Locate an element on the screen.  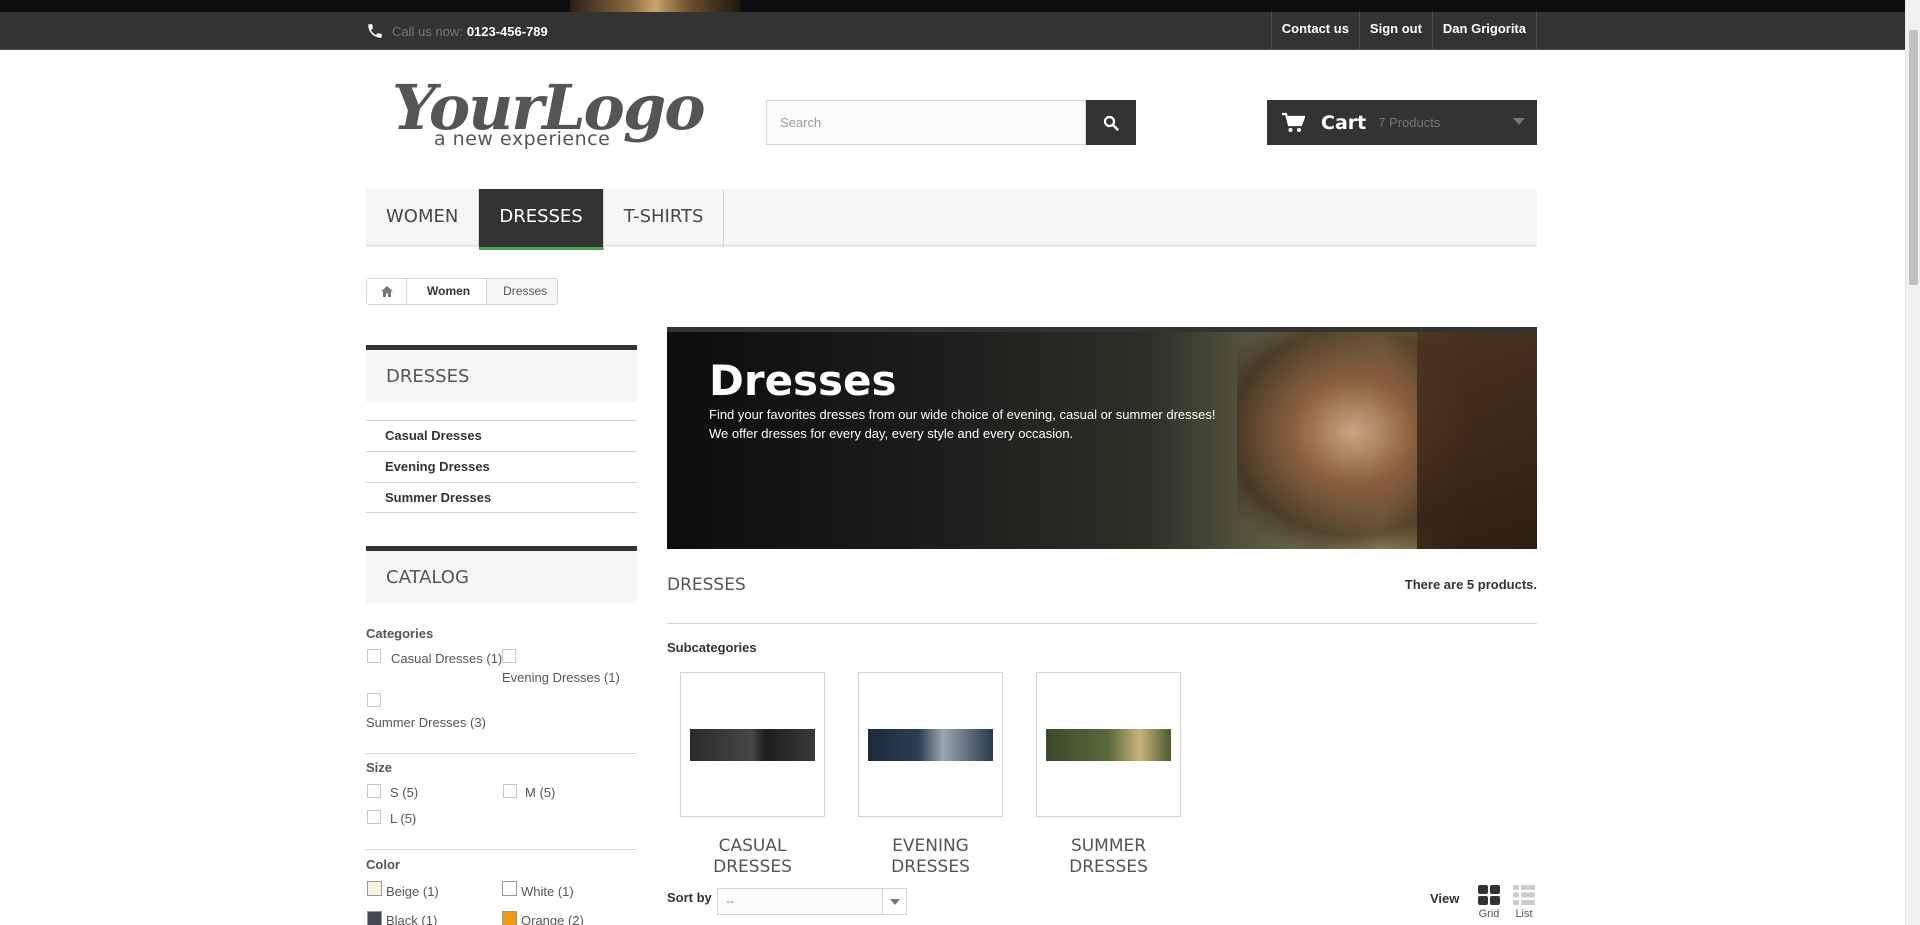
subcategory-casual-line1: CASUAL is located at coordinates (752, 846).